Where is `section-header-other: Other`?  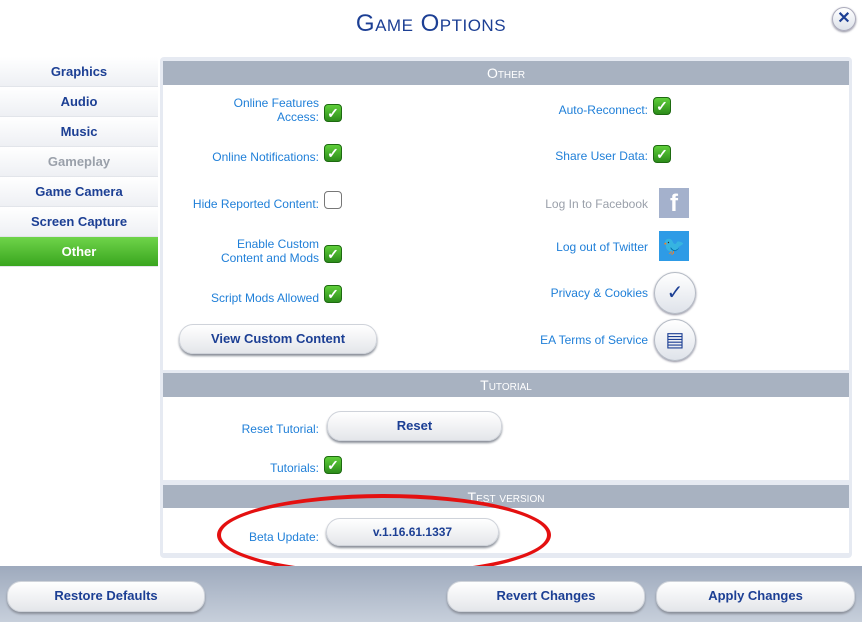
section-header-other: Other is located at coordinates (506, 73).